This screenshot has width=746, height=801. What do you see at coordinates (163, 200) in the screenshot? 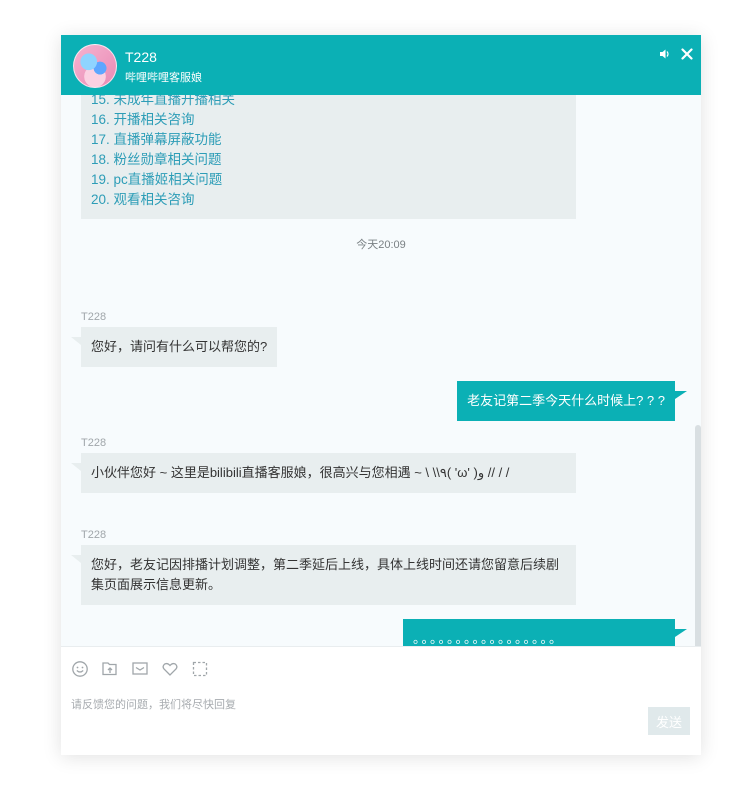
I see `topic-link: 20. 观看相关咨询` at bounding box center [163, 200].